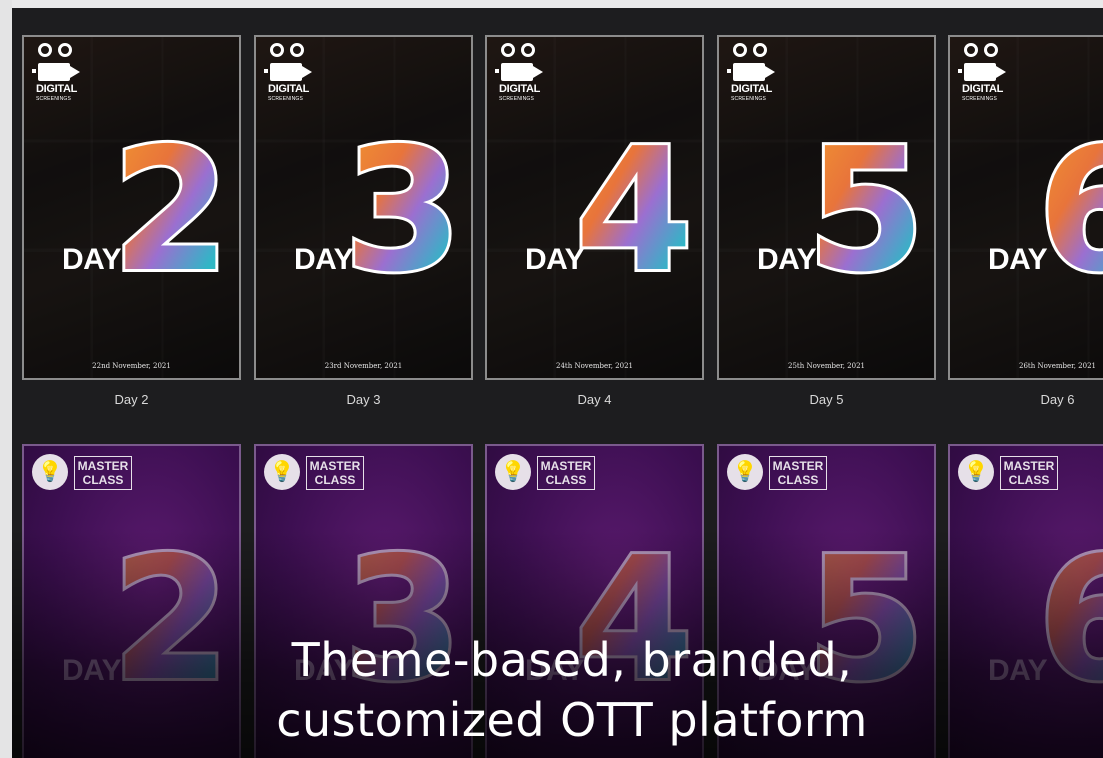  I want to click on masterclass-card: 💡MASTERCLASS6DAY, so click(1025, 601).